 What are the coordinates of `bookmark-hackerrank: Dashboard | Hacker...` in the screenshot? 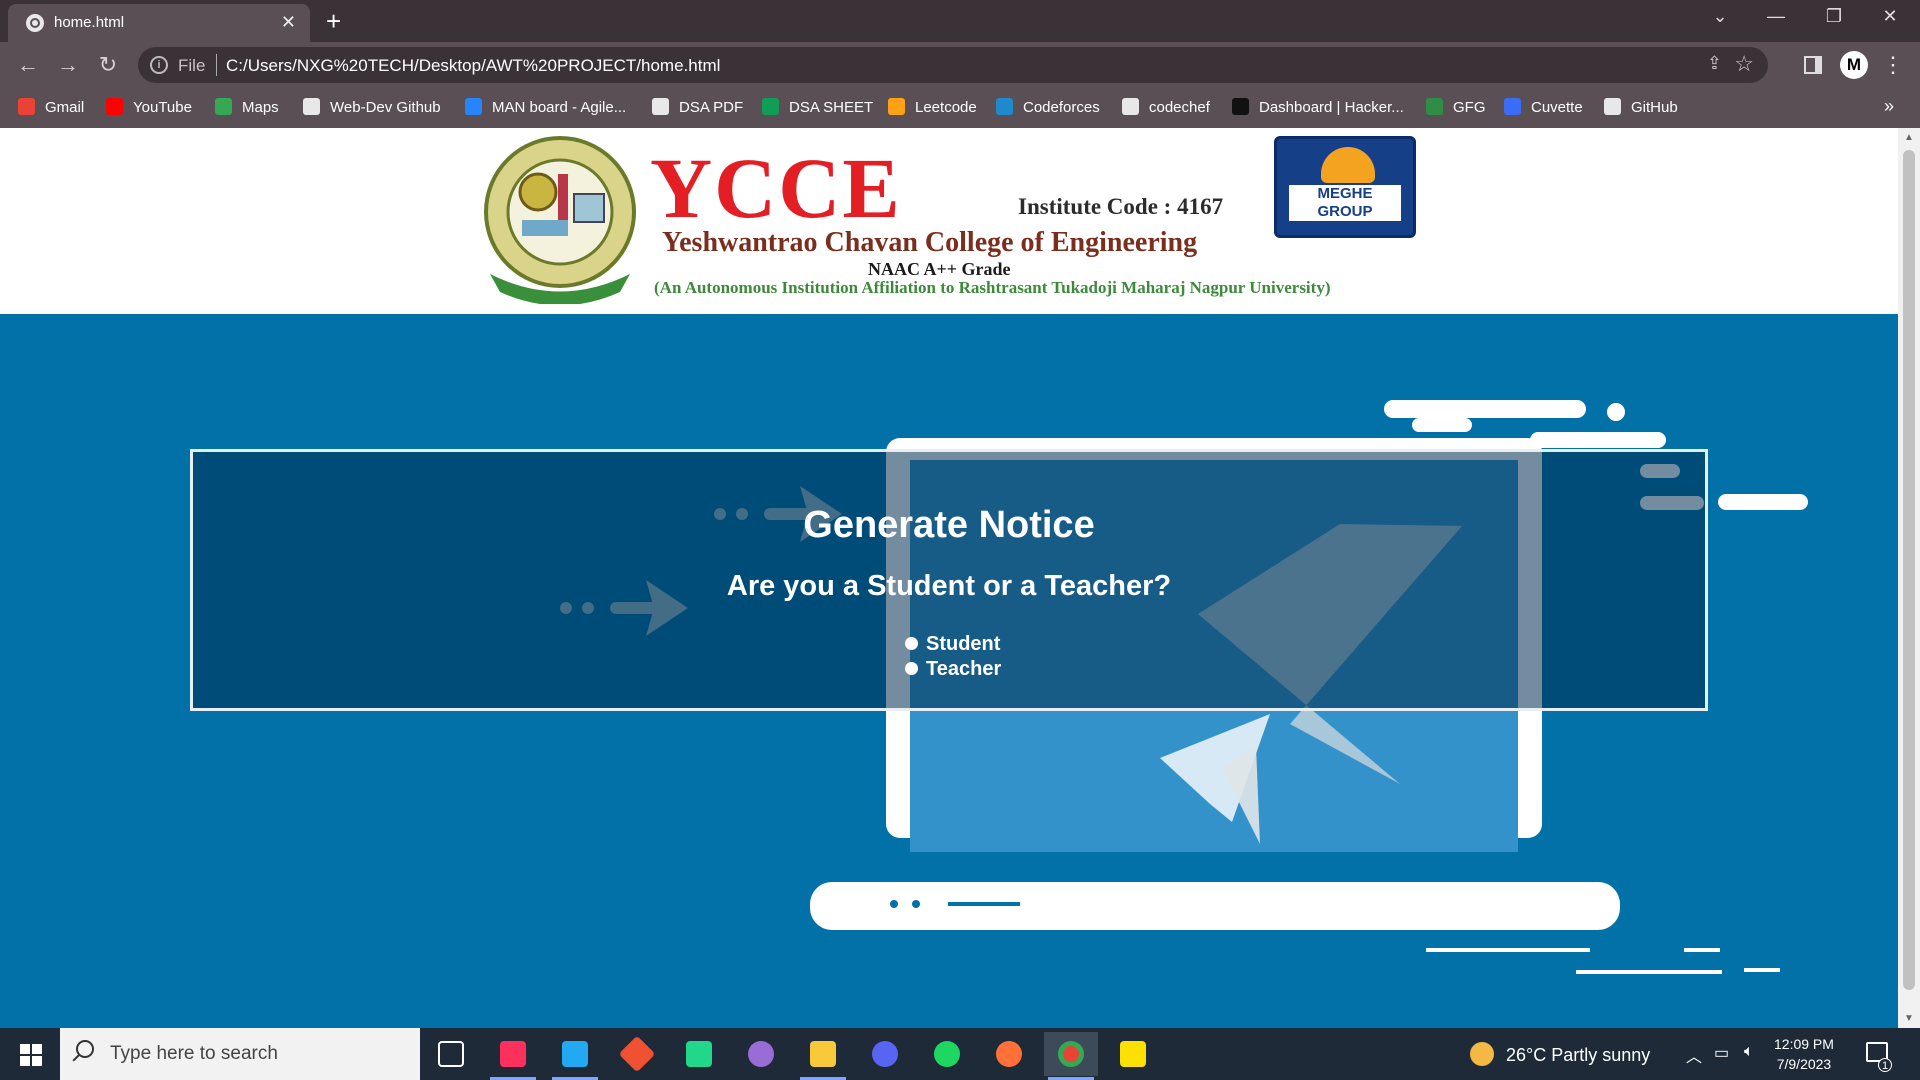 It's located at (1318, 107).